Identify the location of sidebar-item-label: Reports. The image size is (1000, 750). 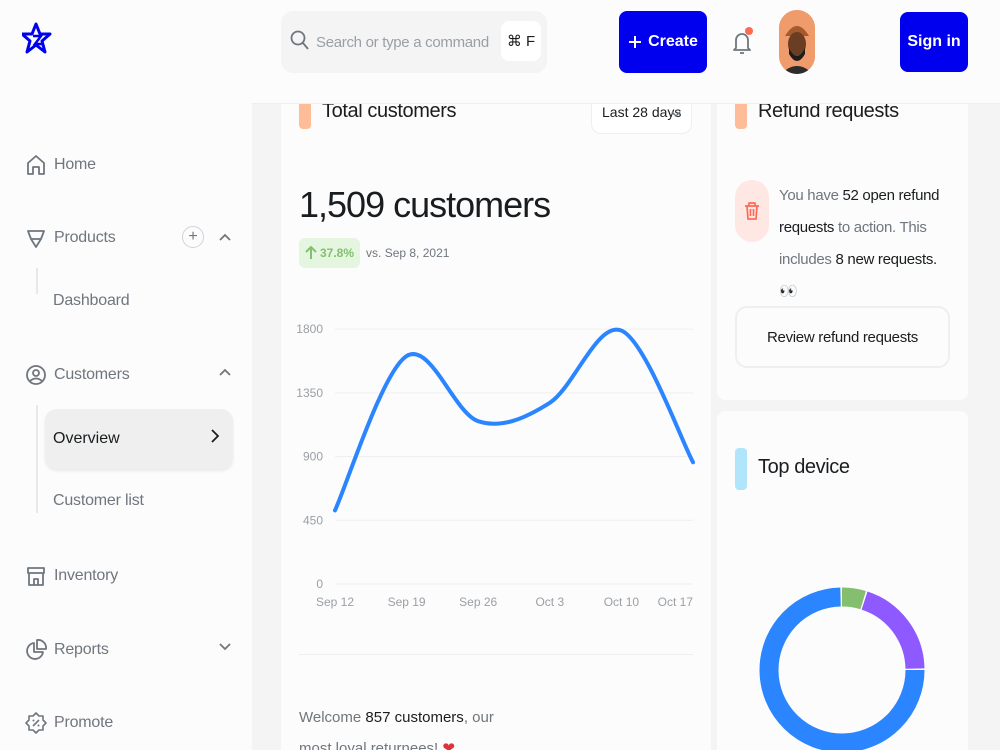
(81, 649).